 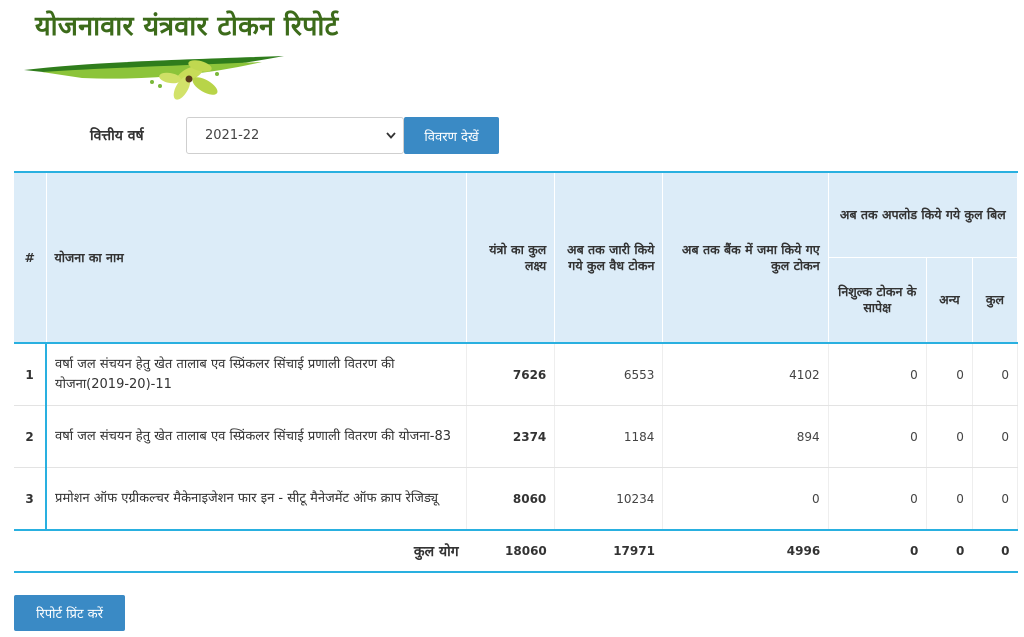 What do you see at coordinates (154, 78) in the screenshot?
I see `leaf-flower-decoration` at bounding box center [154, 78].